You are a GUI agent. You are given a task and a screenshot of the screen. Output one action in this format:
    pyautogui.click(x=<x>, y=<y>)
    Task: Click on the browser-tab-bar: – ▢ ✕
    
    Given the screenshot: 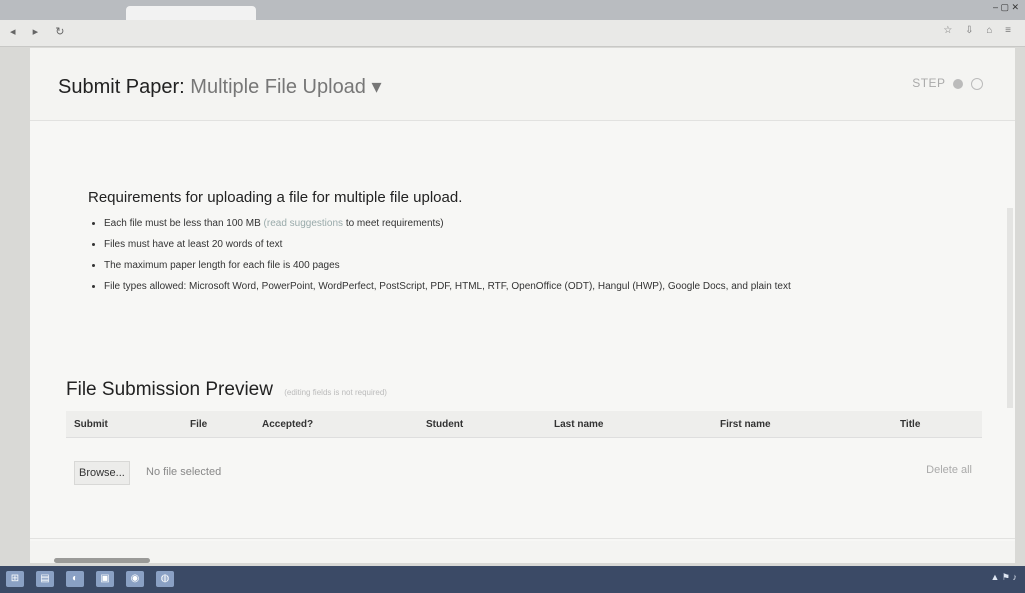 What is the action you would take?
    pyautogui.click(x=512, y=10)
    